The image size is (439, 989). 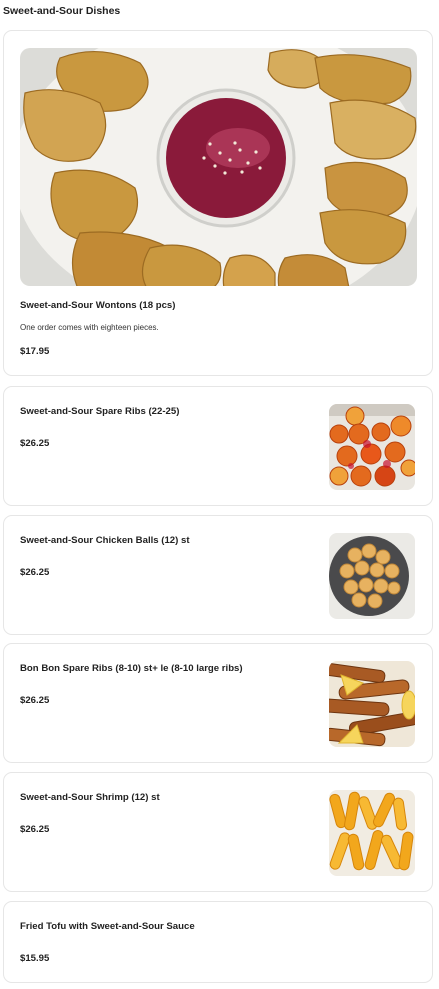 I want to click on menu-item-card-shrimp: Sweet-and-Sour Shrimp (12) st $26.25, so click(x=218, y=832).